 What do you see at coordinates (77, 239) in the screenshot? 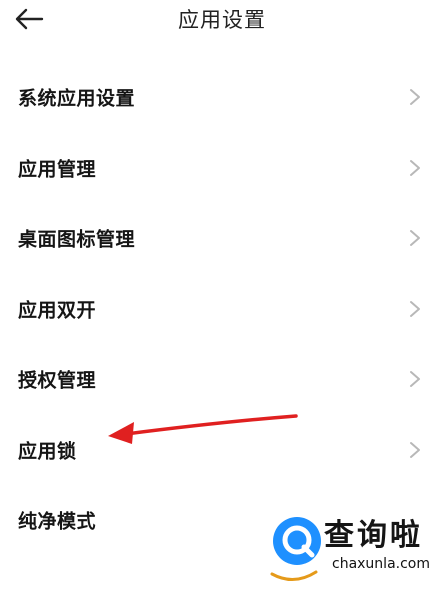
I see `menu-item-label: 桌面图标管理` at bounding box center [77, 239].